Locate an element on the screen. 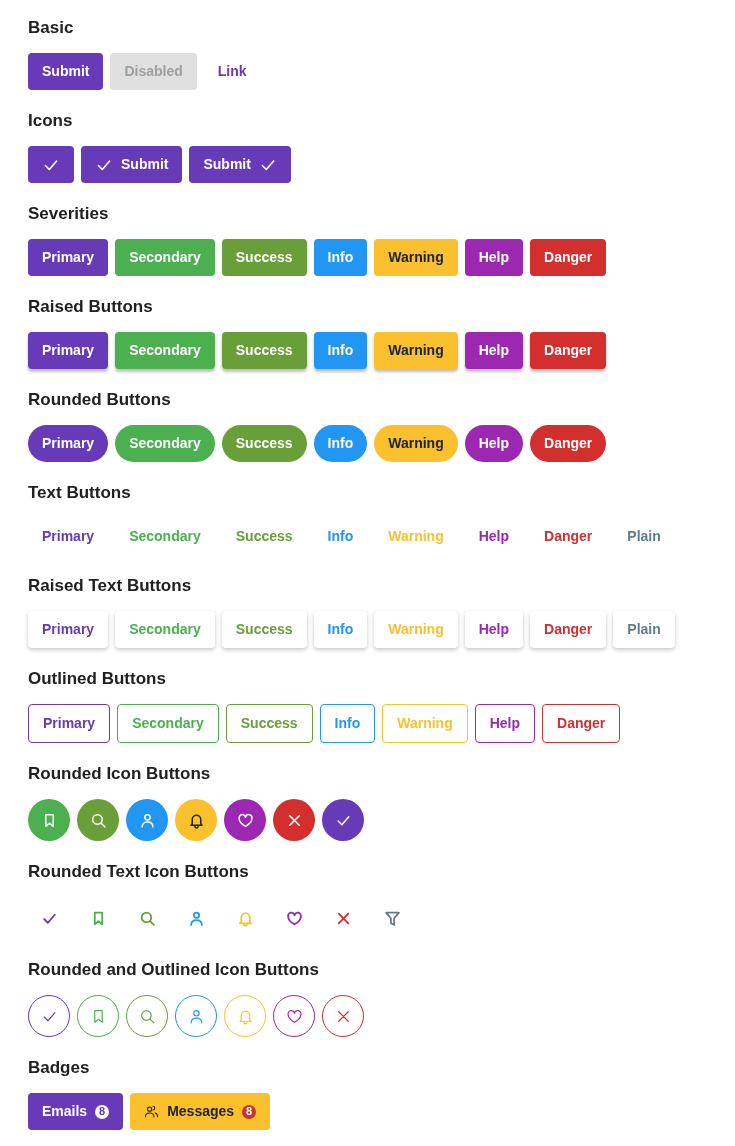 Image resolution: width=735 pixels, height=1146 pixels. text-button: Primary is located at coordinates (68, 536).